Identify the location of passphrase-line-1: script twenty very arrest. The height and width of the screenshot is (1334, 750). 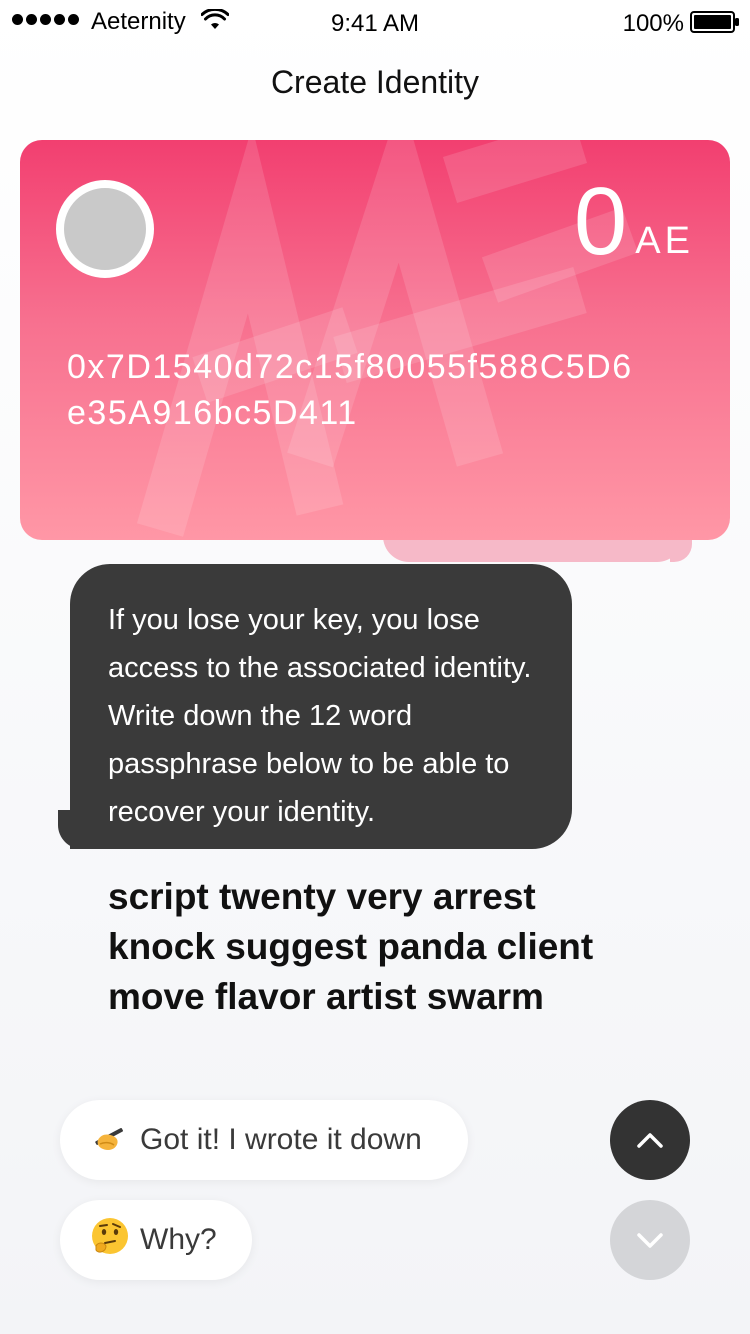
(322, 896).